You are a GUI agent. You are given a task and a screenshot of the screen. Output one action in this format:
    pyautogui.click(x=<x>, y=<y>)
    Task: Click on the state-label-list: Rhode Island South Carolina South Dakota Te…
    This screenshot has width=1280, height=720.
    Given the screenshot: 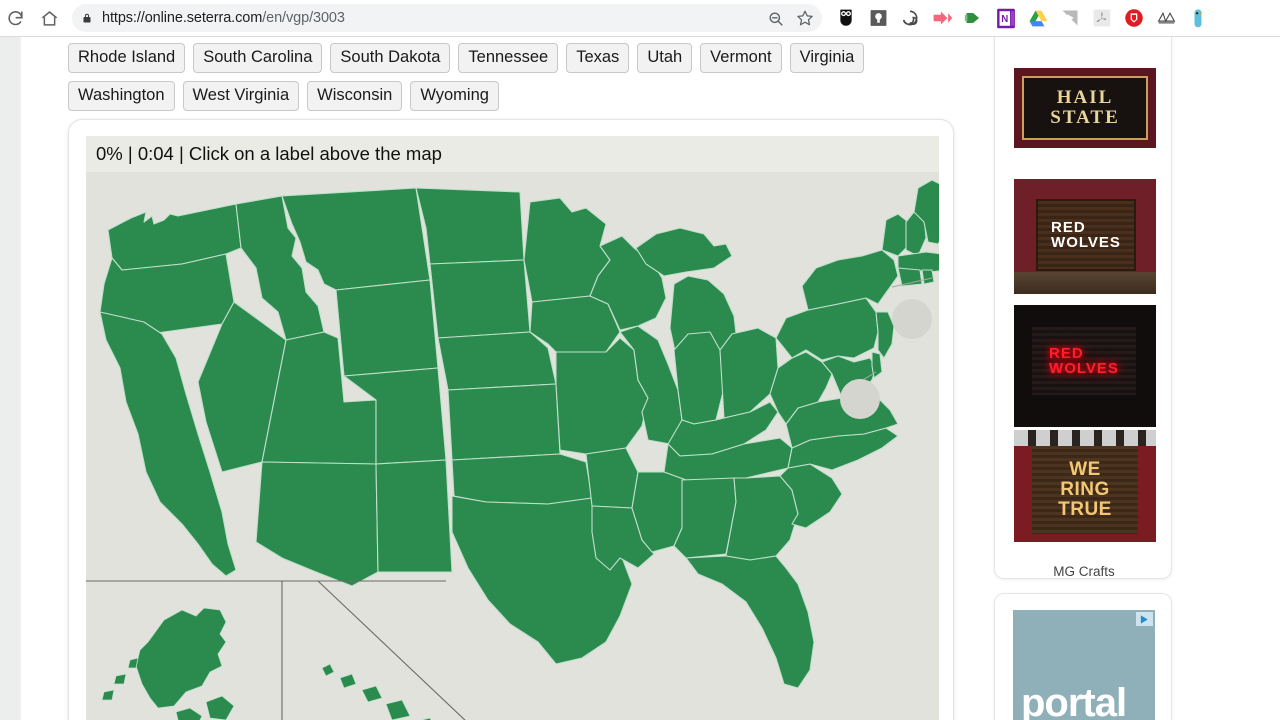 What is the action you would take?
    pyautogui.click(x=518, y=77)
    